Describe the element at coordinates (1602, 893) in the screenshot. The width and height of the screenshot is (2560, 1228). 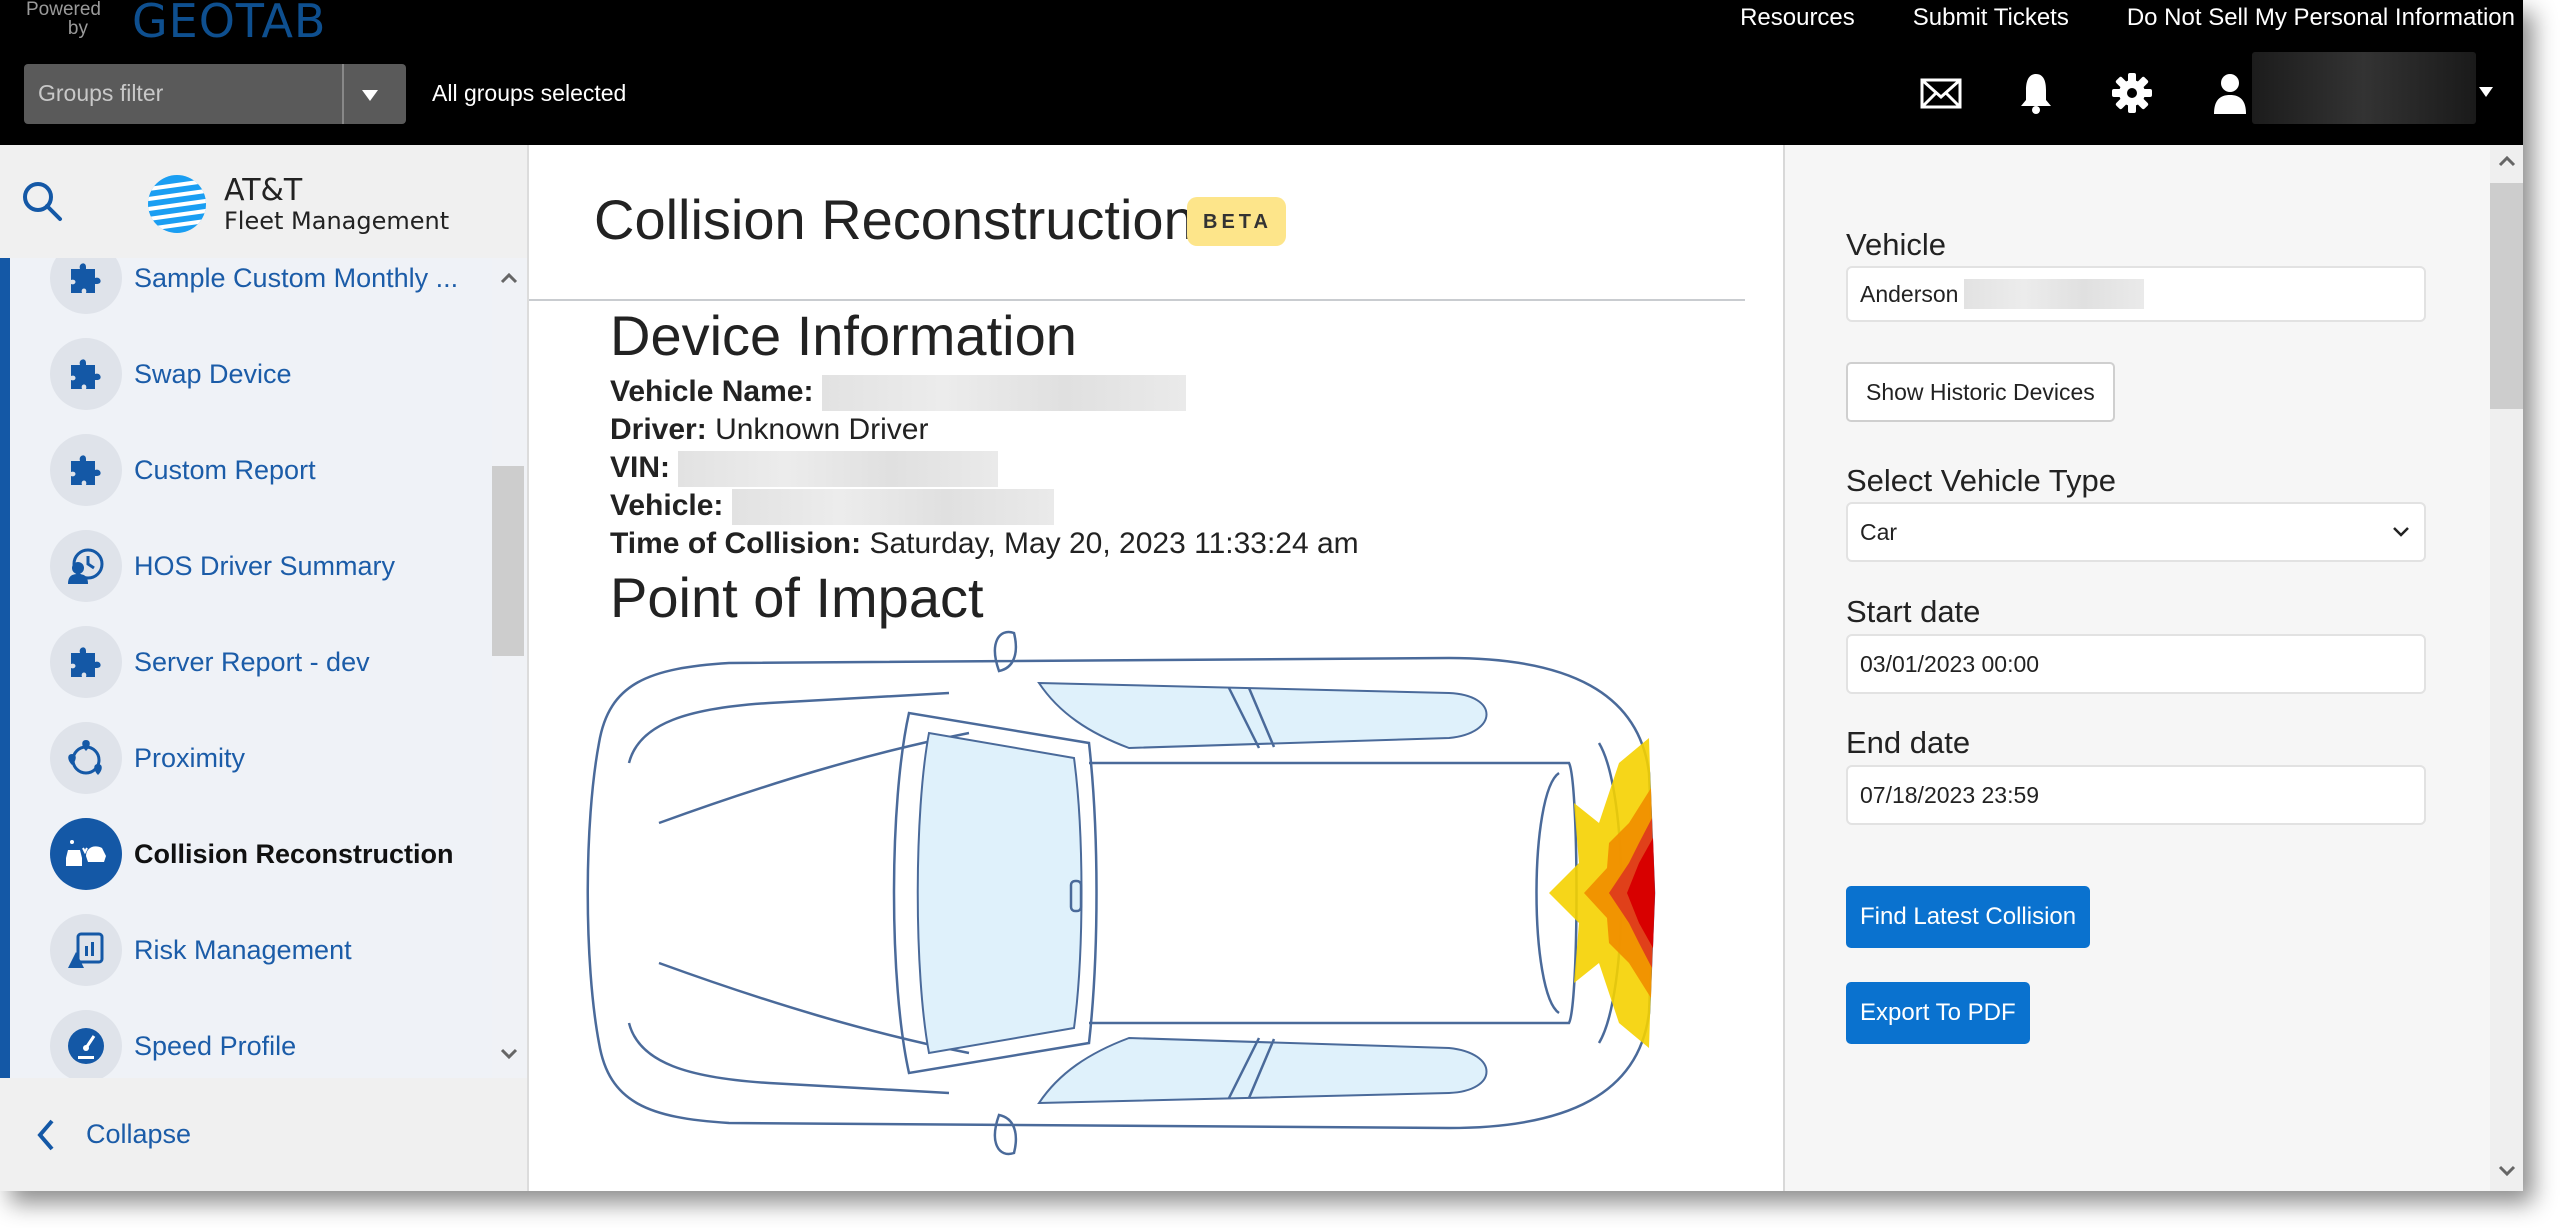
I see `impact-zone` at that location.